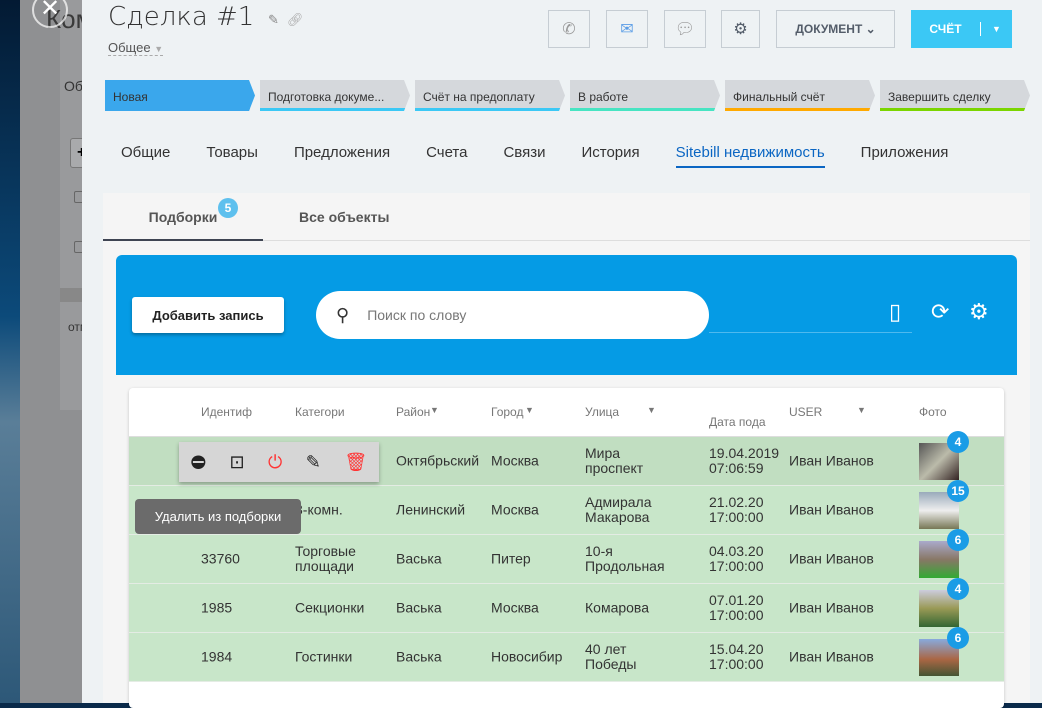 Image resolution: width=1042 pixels, height=708 pixels. What do you see at coordinates (979, 312) in the screenshot?
I see `settings-icon: ⚙` at bounding box center [979, 312].